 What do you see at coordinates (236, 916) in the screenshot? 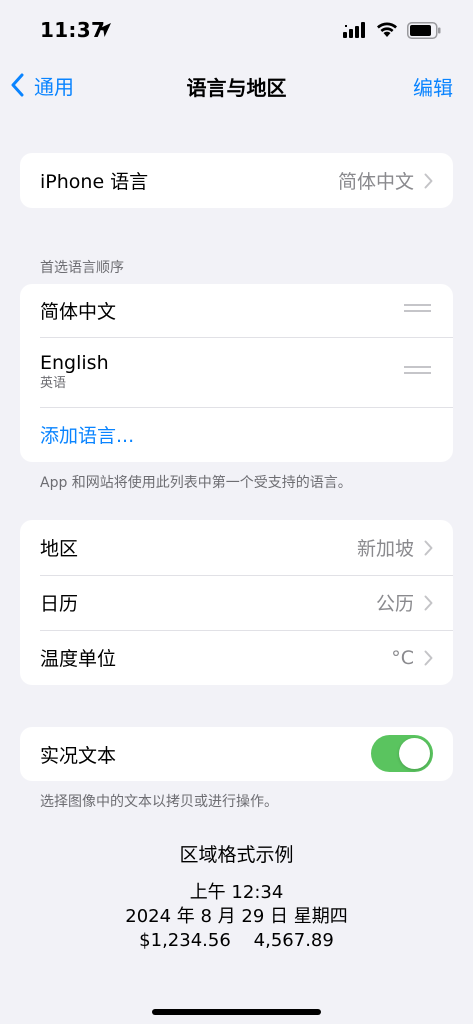
I see `format-example-date: 2024 年 8 月 29 日 星期四` at bounding box center [236, 916].